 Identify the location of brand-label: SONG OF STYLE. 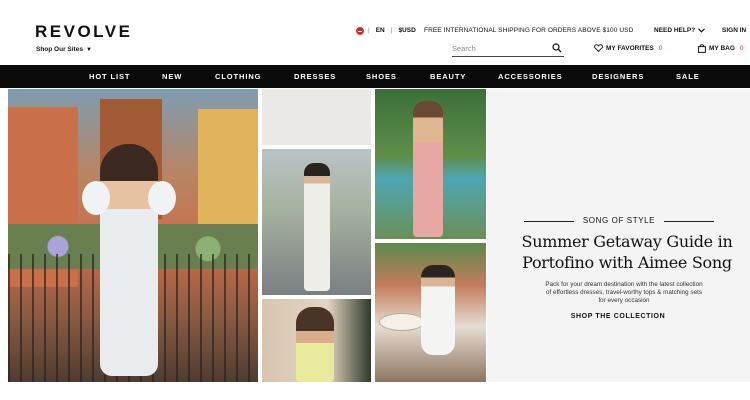
(619, 220).